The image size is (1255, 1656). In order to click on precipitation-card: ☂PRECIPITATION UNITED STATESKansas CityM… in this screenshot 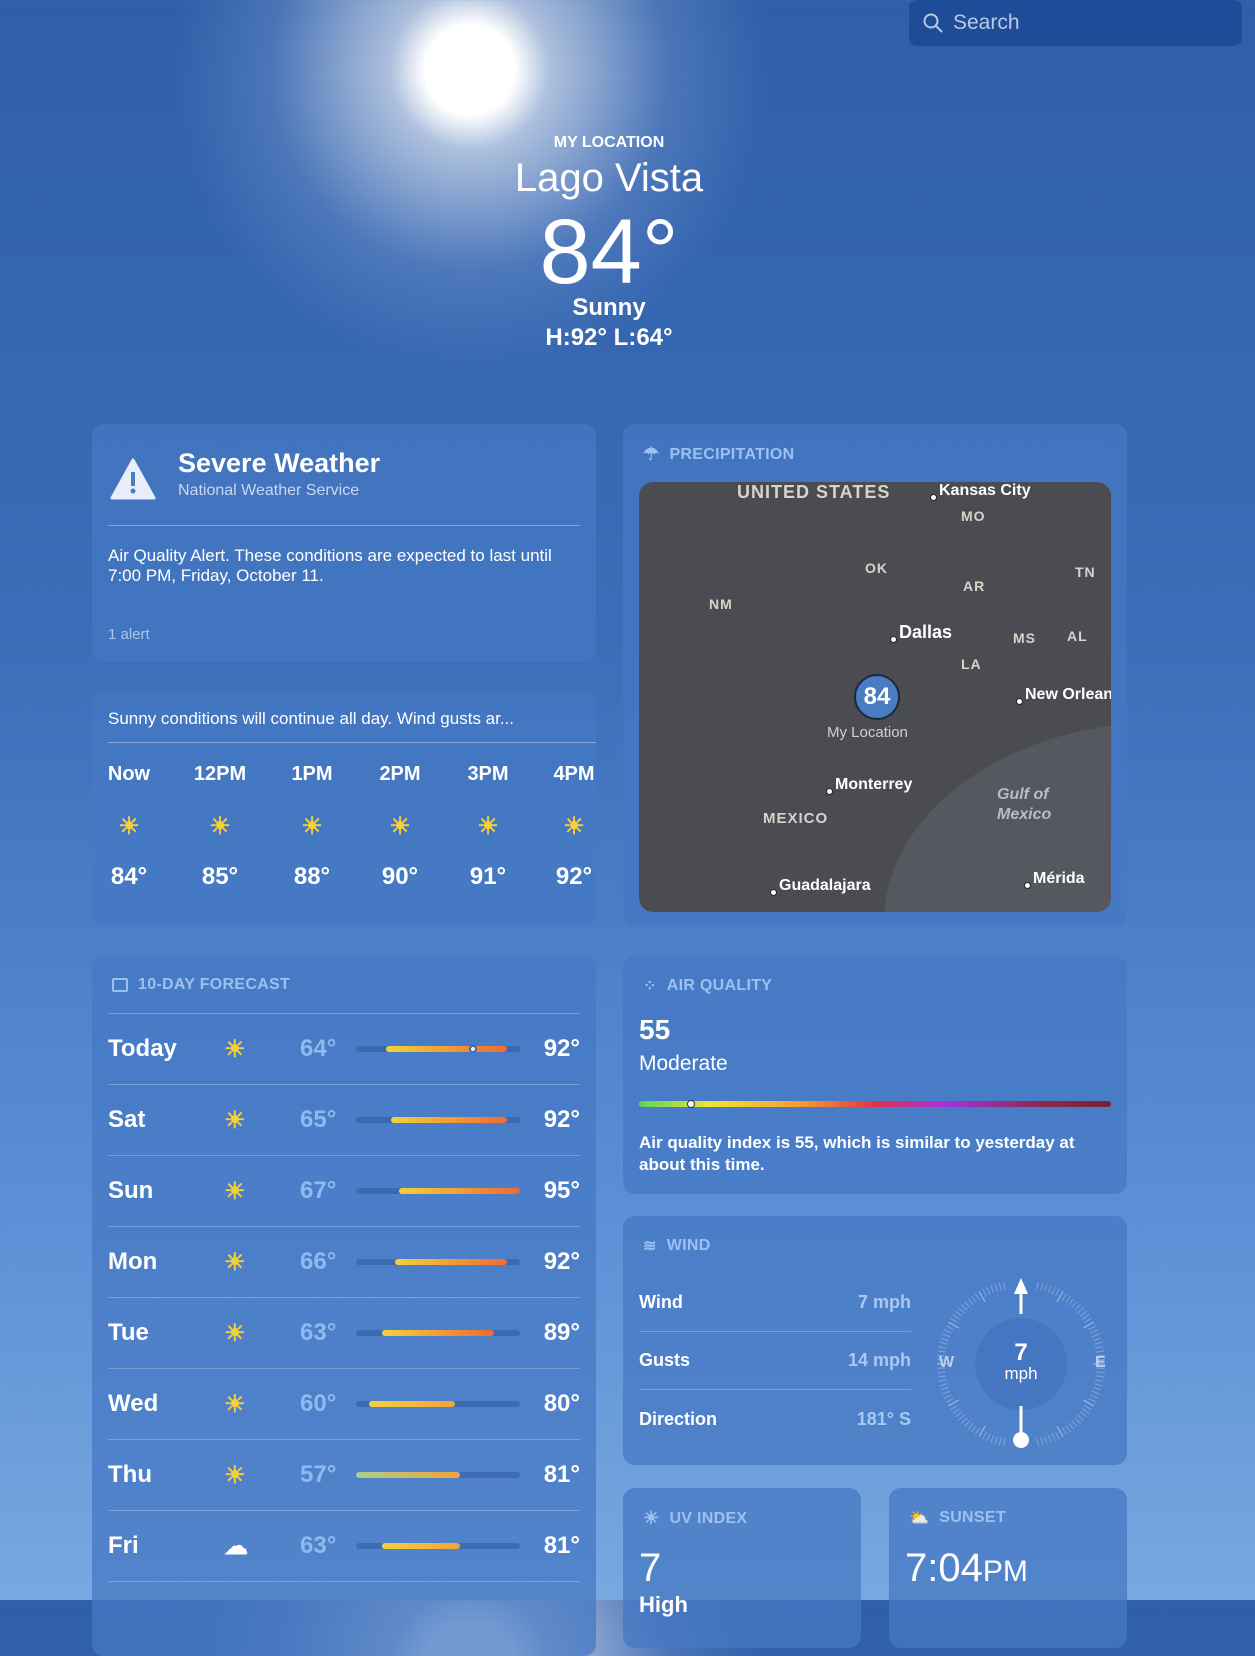, I will do `click(875, 675)`.